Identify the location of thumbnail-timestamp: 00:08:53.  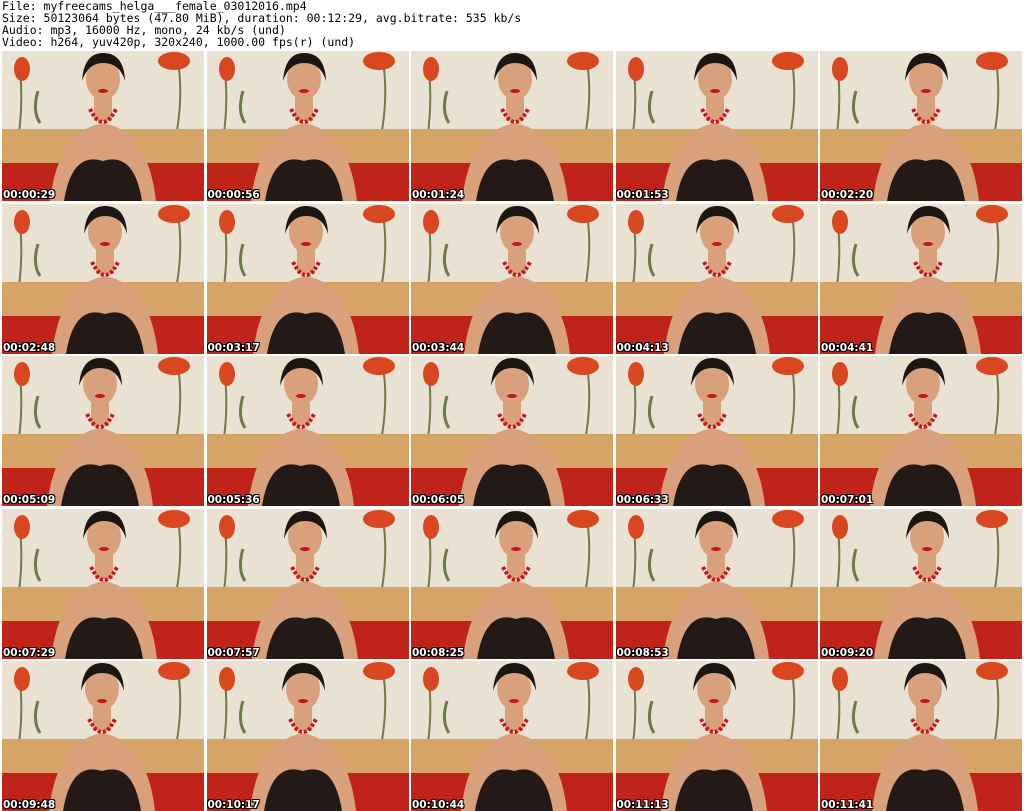
(642, 652).